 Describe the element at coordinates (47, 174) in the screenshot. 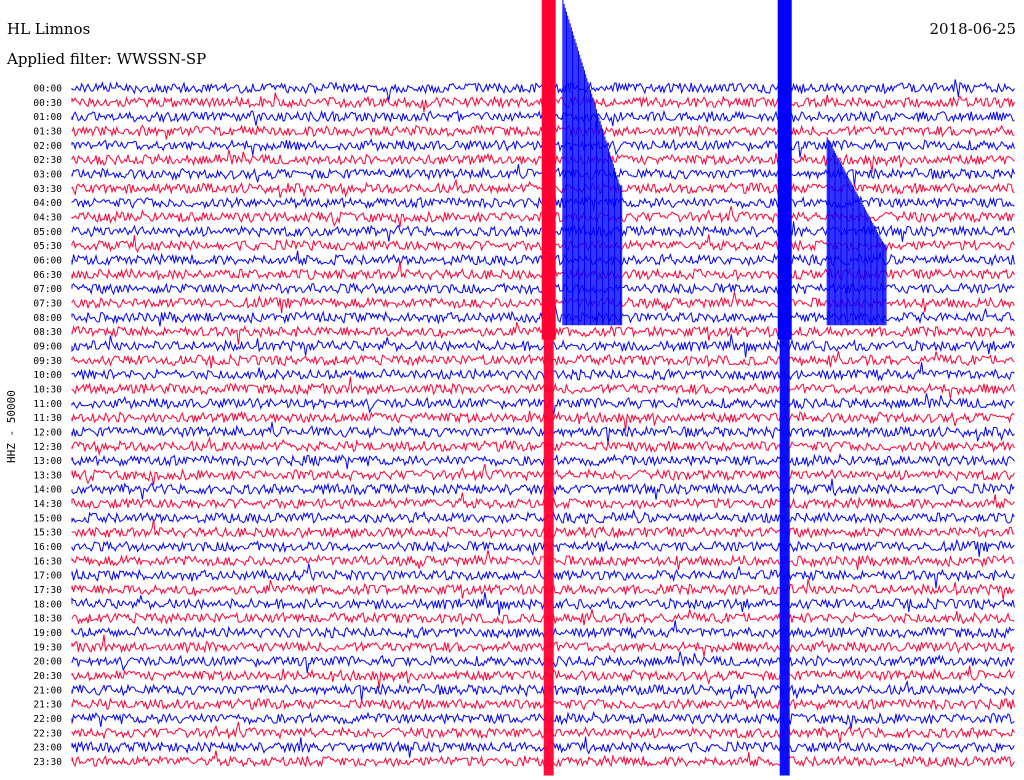

I see `time-tick-label: 03:00` at that location.